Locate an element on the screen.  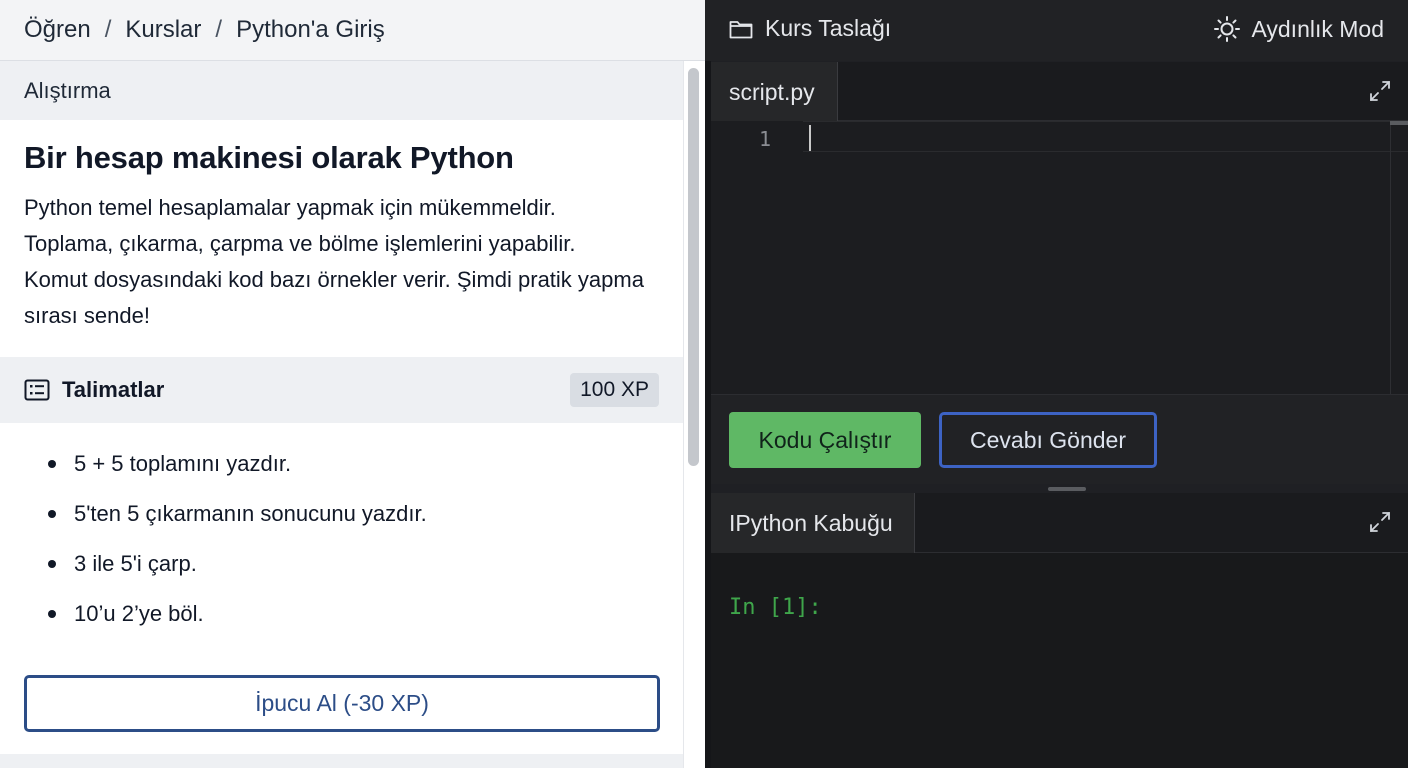
pane-resize-handle is located at coordinates (1067, 489).